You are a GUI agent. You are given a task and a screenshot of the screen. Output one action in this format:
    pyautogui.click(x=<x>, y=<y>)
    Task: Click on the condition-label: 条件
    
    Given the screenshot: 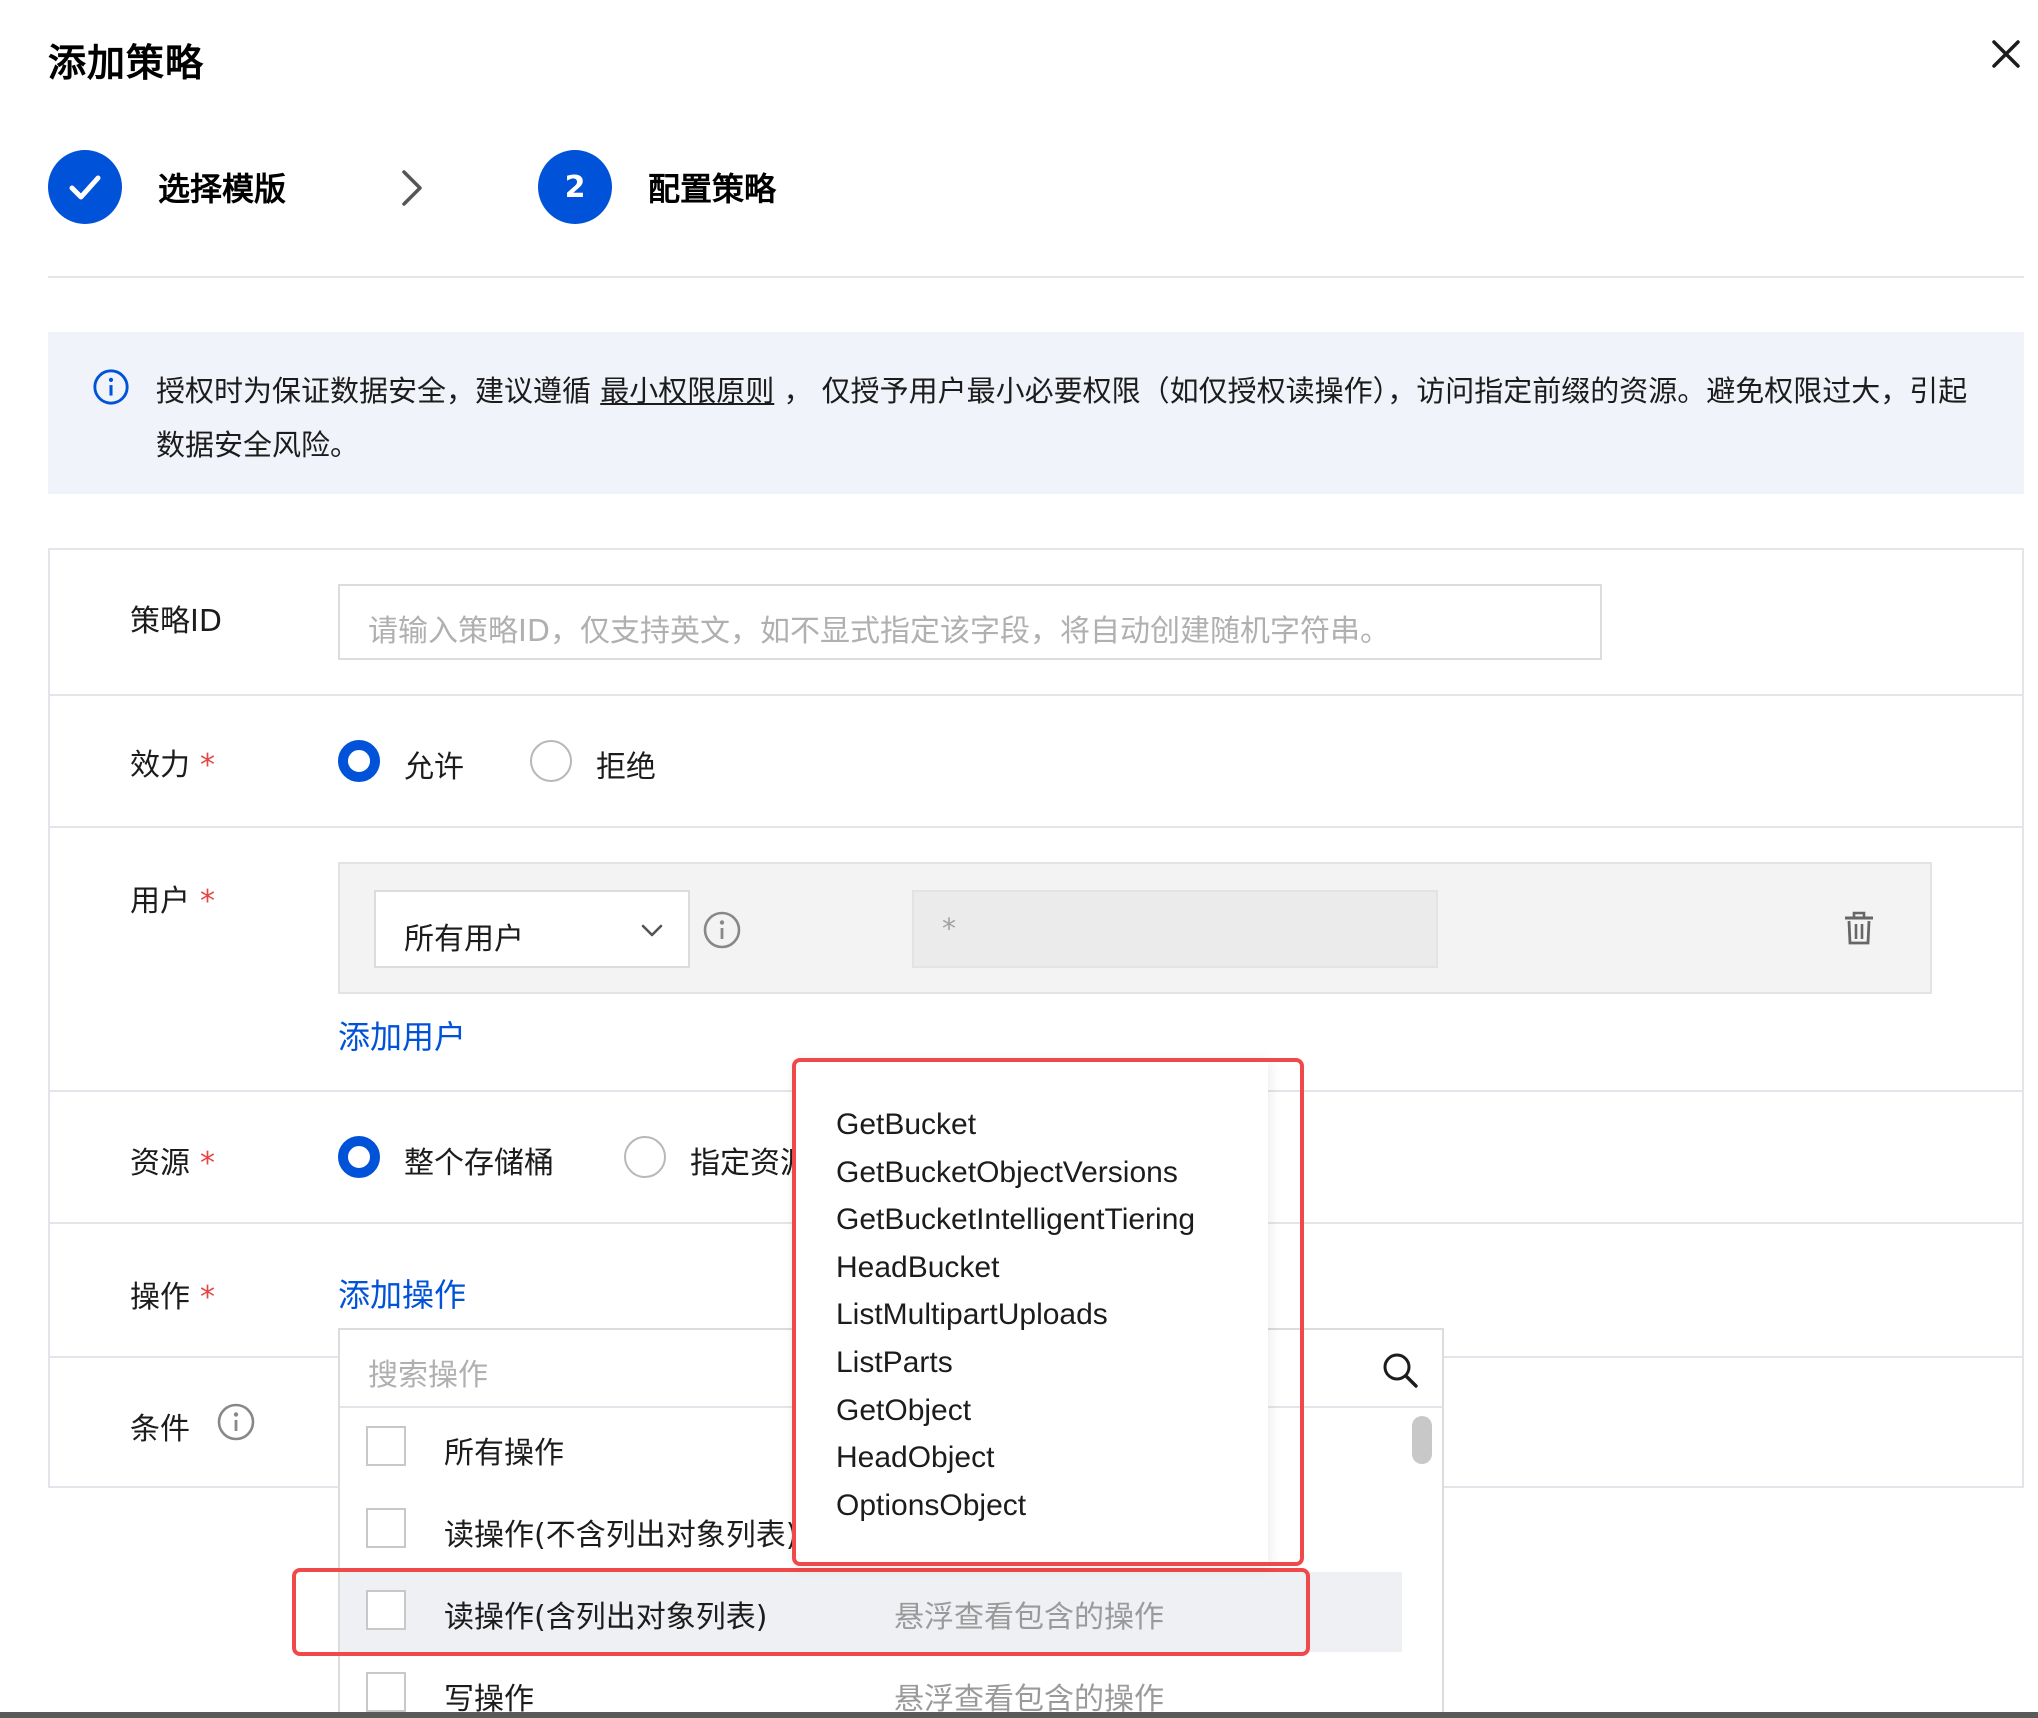 What is the action you would take?
    pyautogui.click(x=160, y=1429)
    